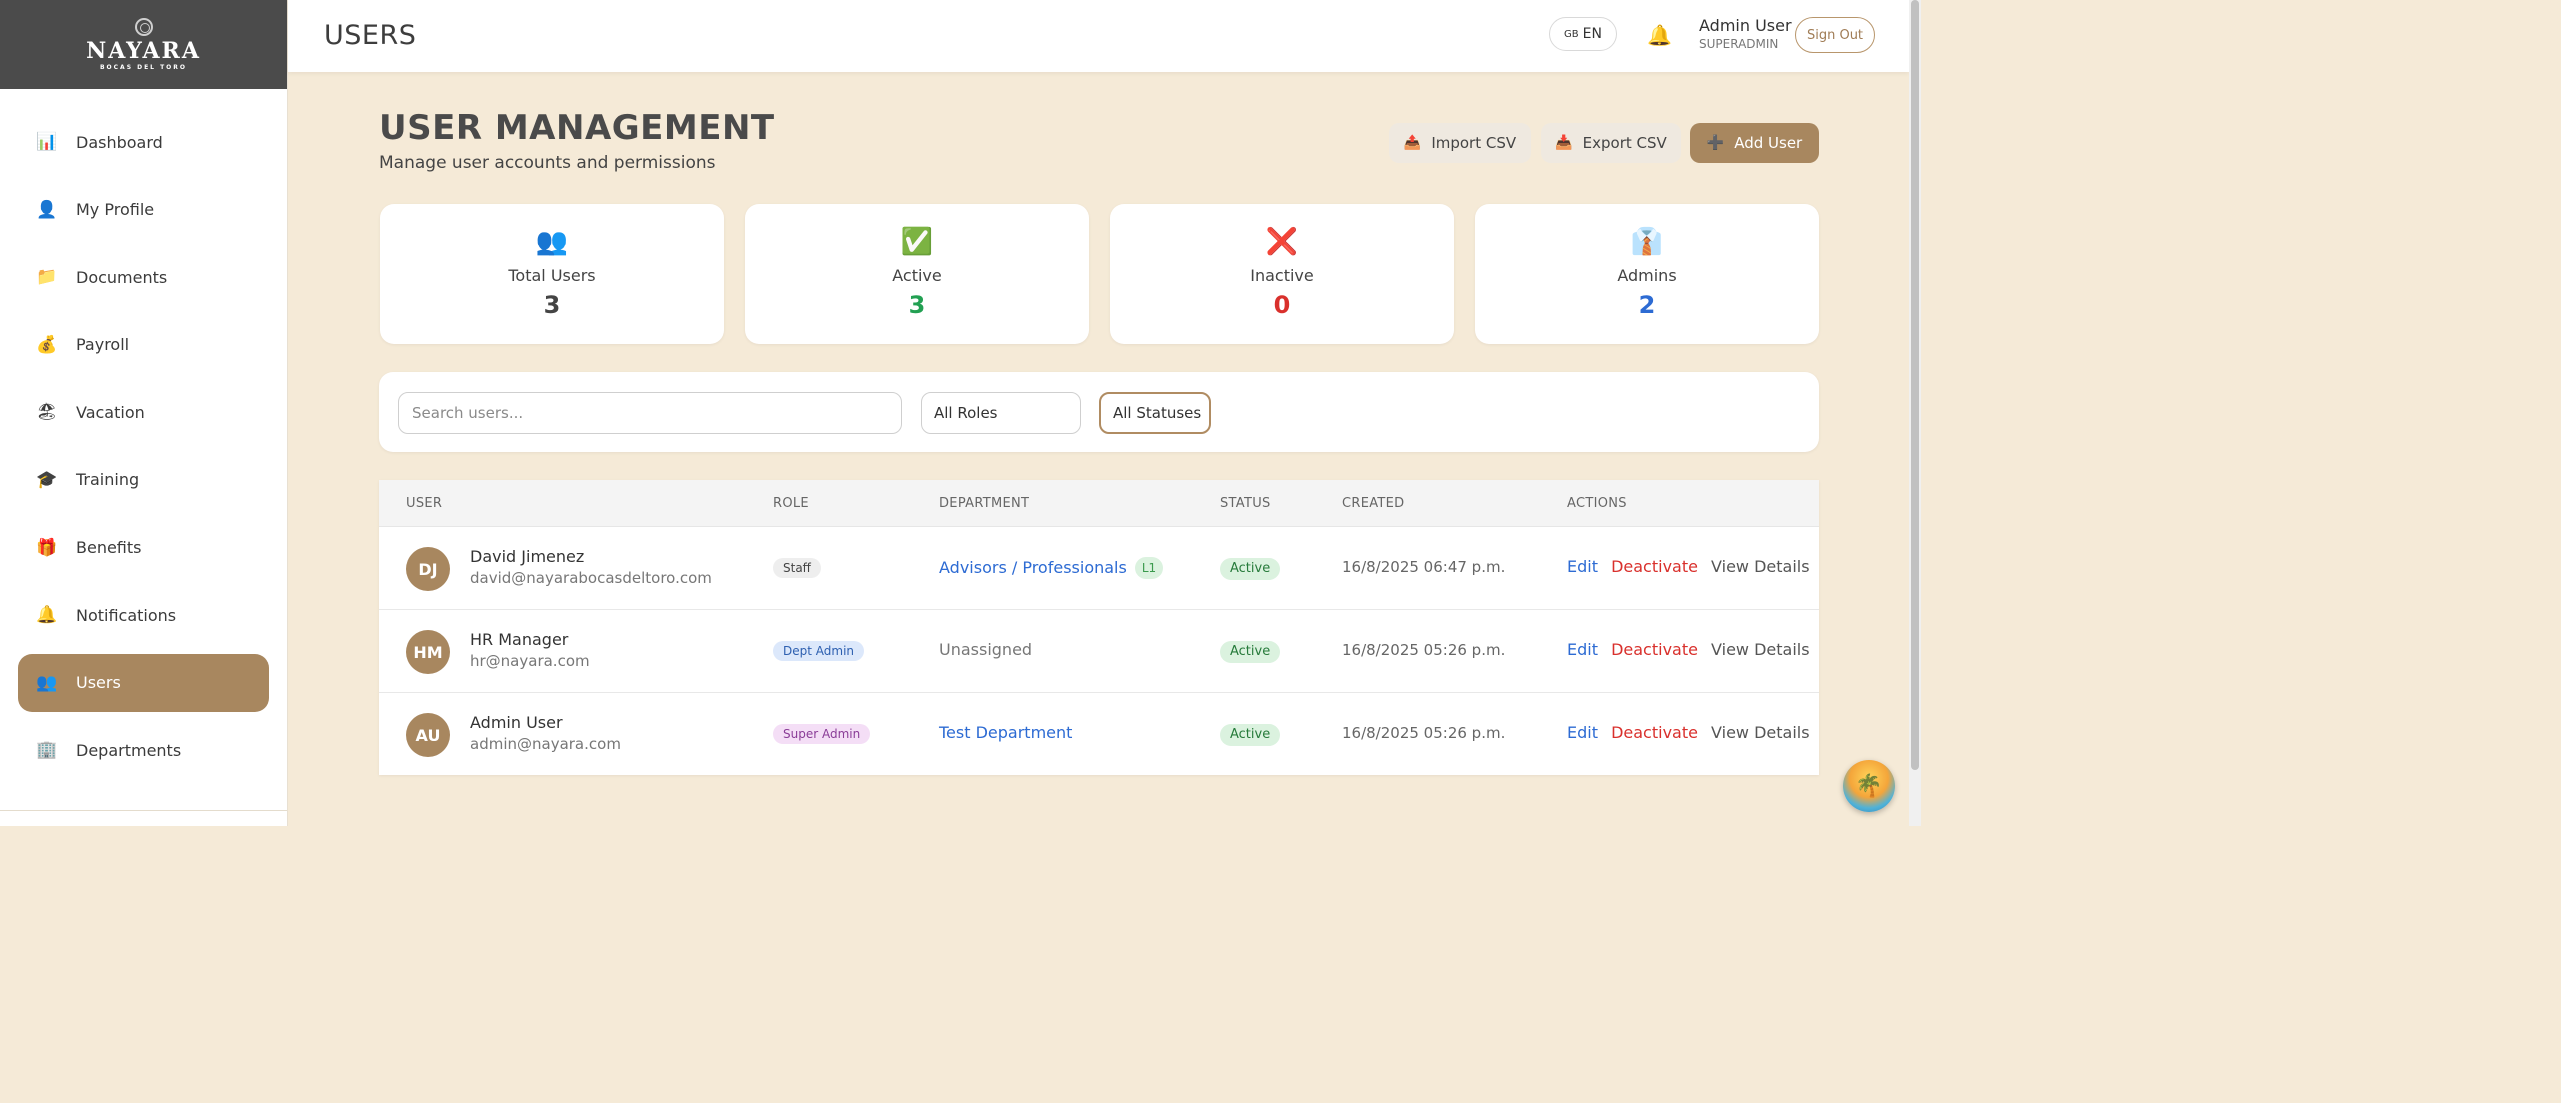 The image size is (2561, 1103). What do you see at coordinates (1739, 44) in the screenshot?
I see `current-user-role: SUPERADMIN` at bounding box center [1739, 44].